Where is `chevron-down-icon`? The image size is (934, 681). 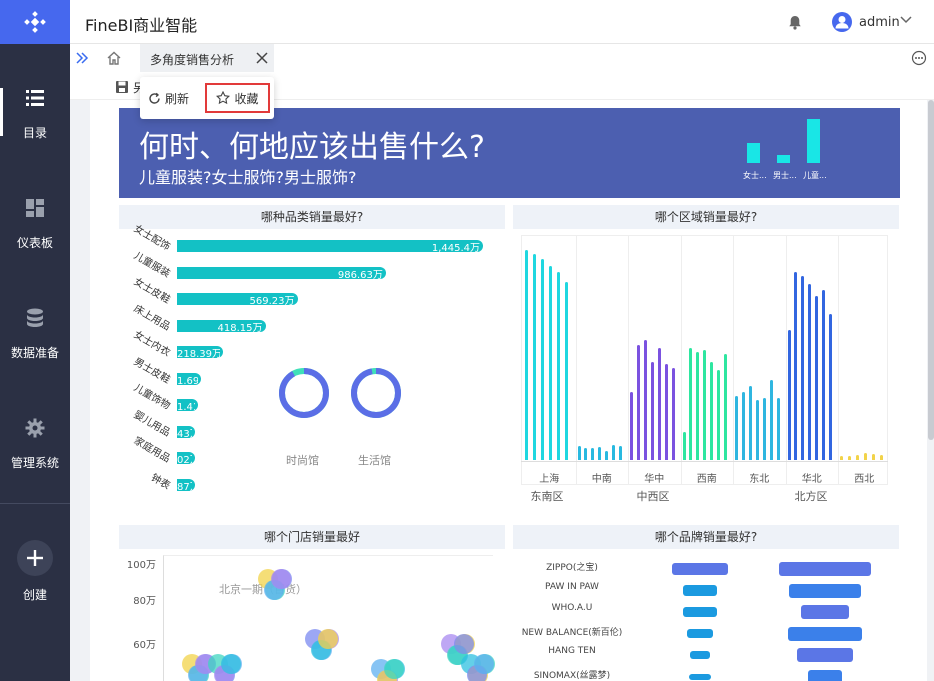 chevron-down-icon is located at coordinates (906, 20).